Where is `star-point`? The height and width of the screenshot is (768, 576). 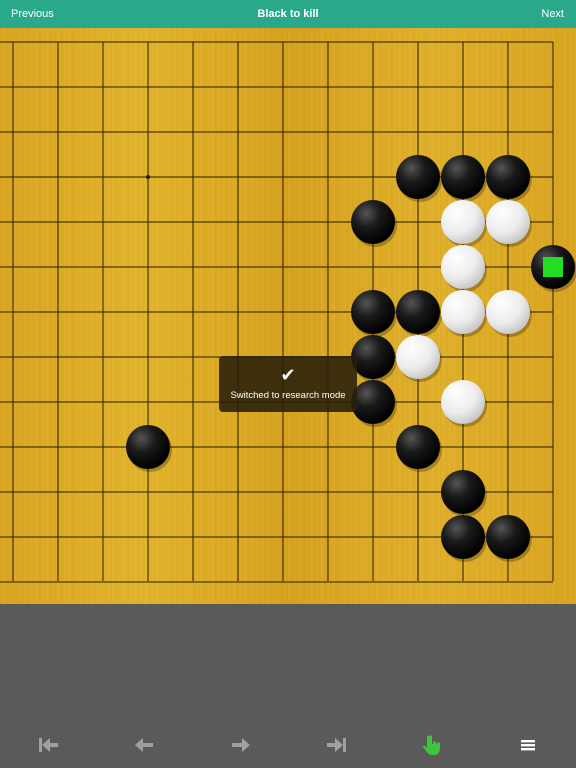 star-point is located at coordinates (148, 177).